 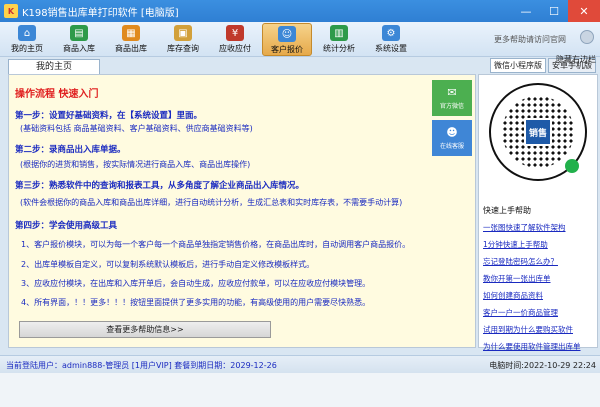 I want to click on help-link: 如何创建商品资料, so click(x=532, y=295).